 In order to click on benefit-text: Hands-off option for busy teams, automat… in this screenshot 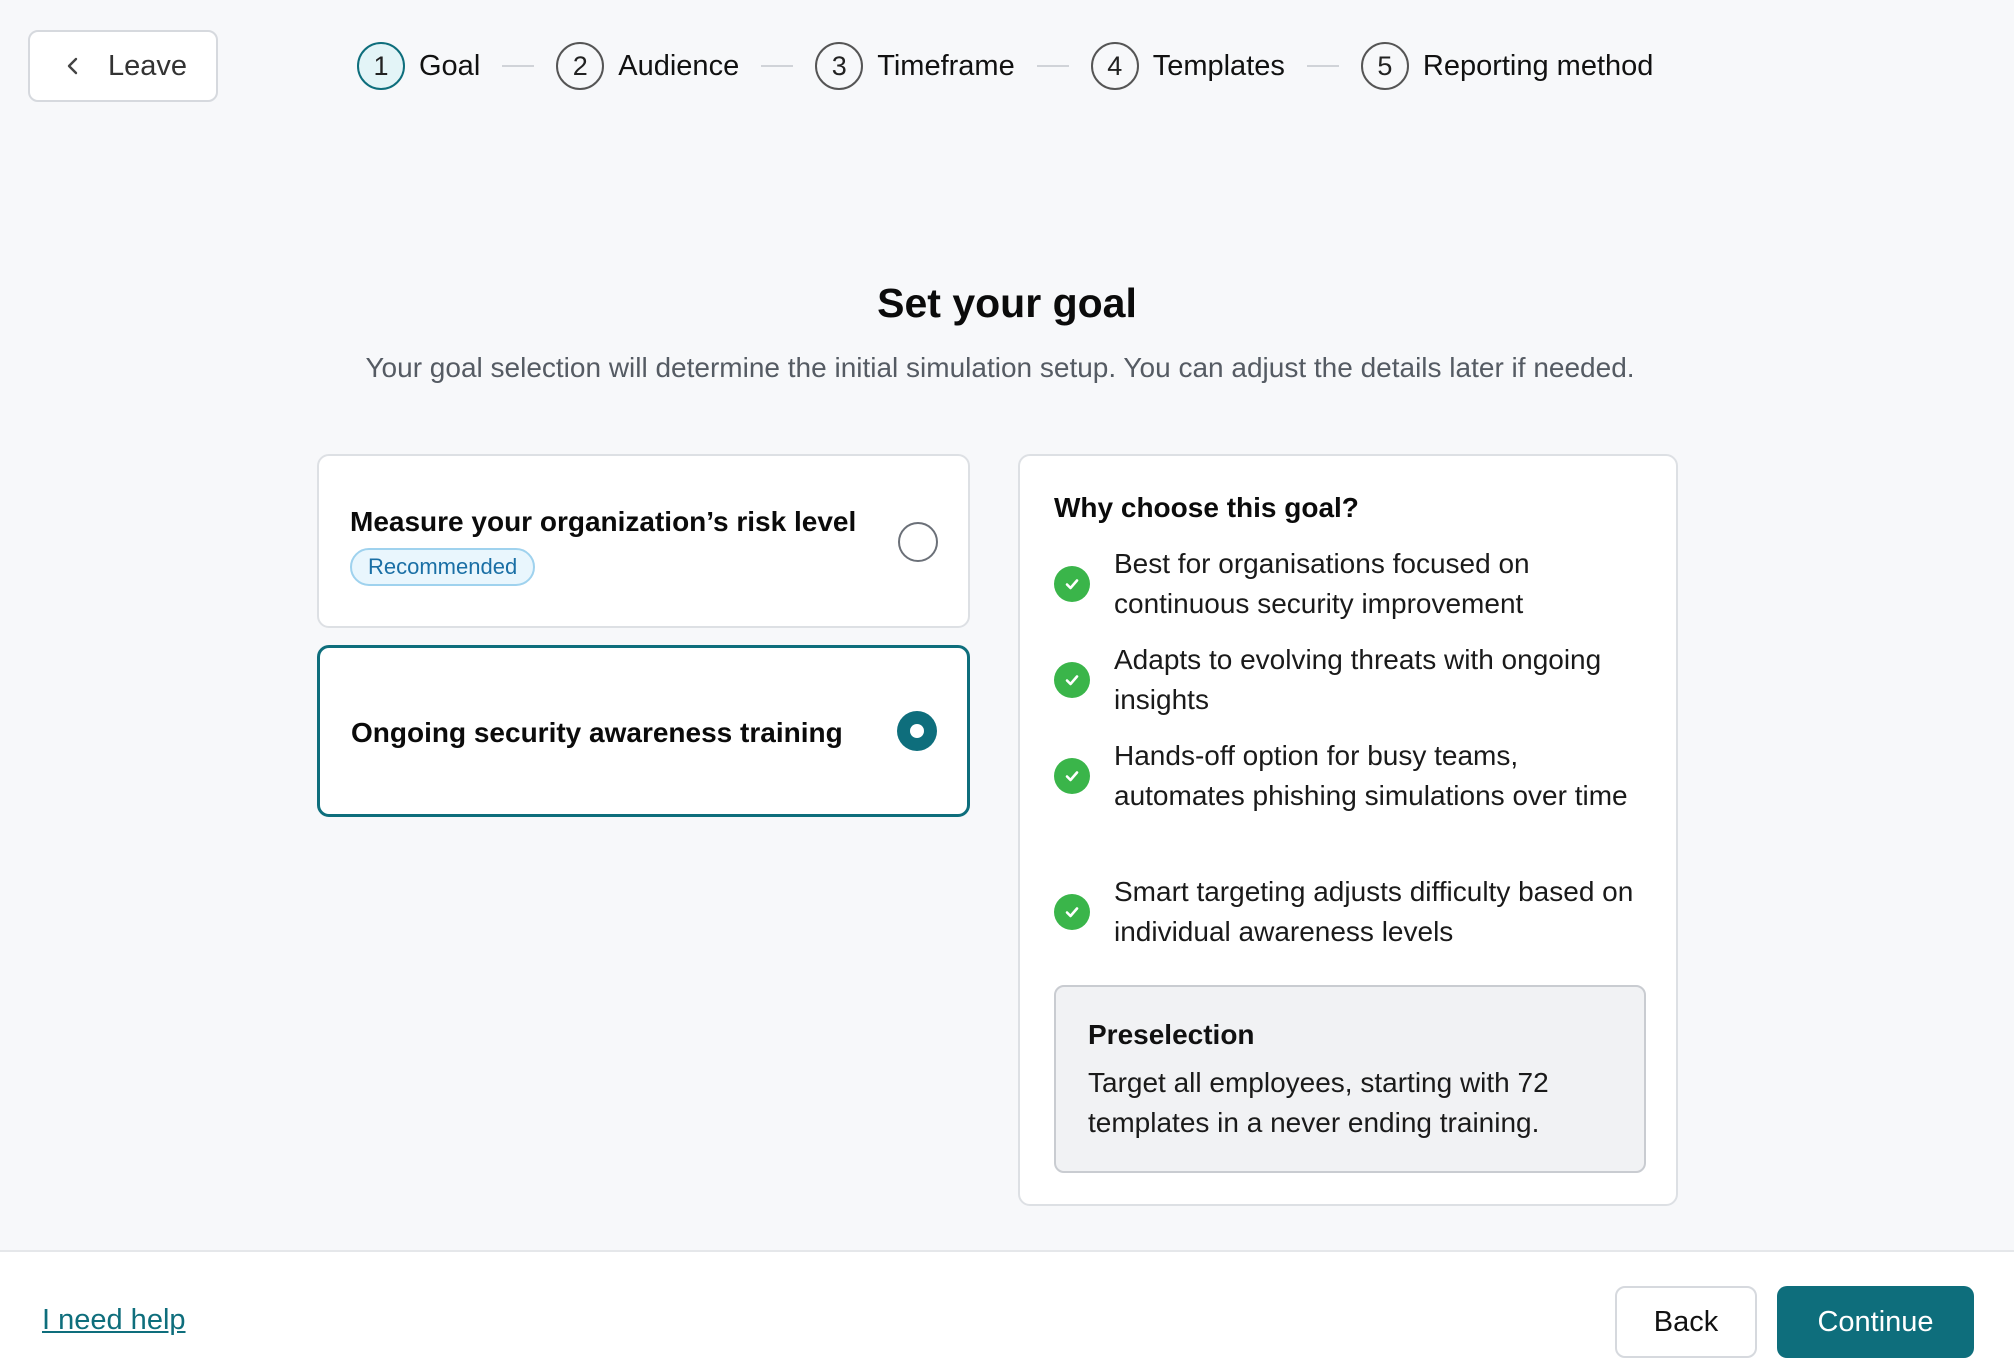, I will do `click(1371, 775)`.